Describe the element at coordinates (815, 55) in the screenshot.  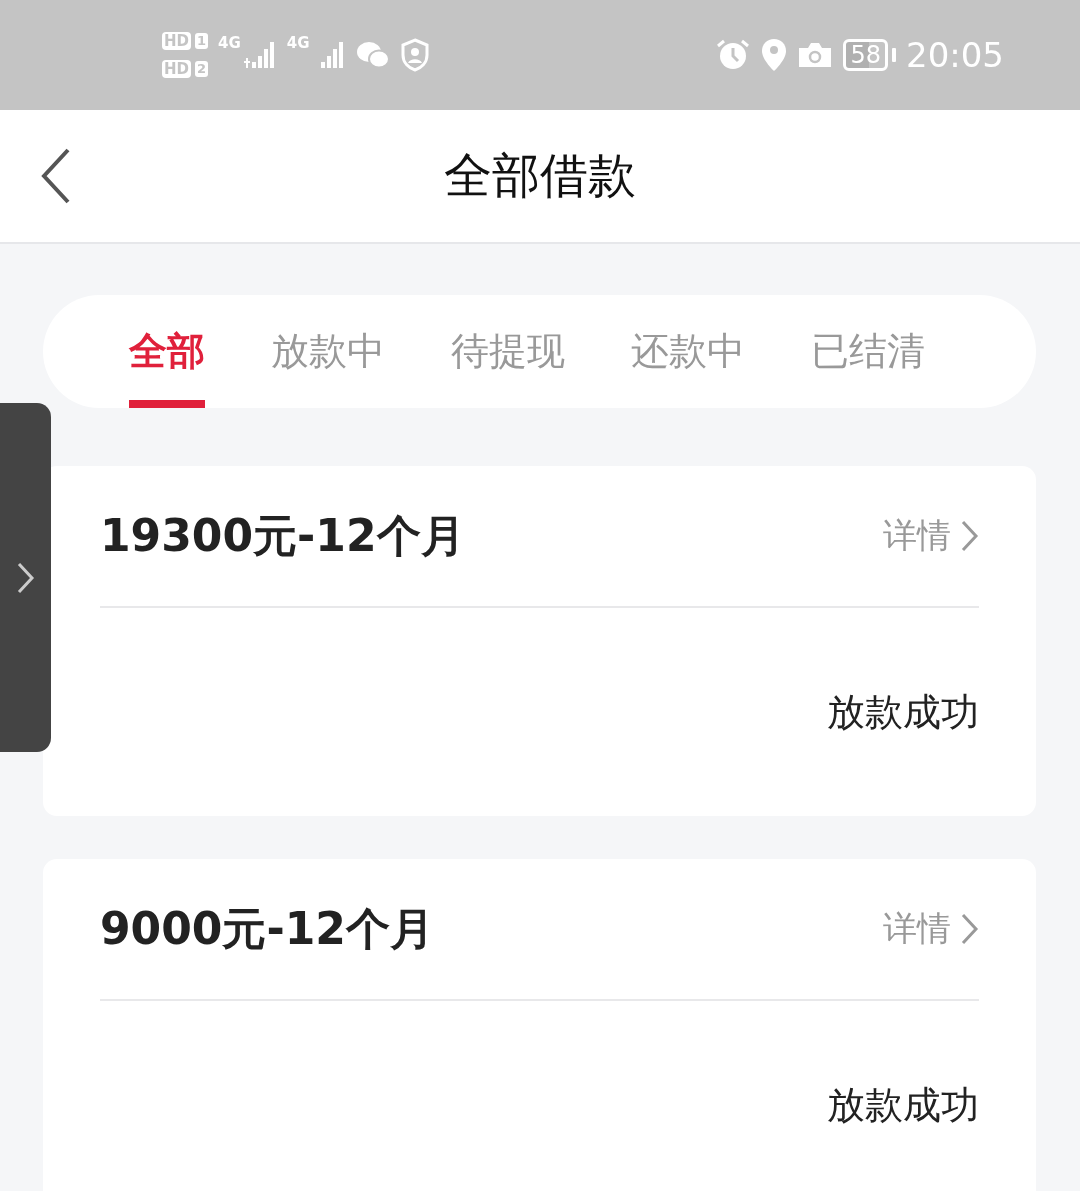
I see `camera-icon` at that location.